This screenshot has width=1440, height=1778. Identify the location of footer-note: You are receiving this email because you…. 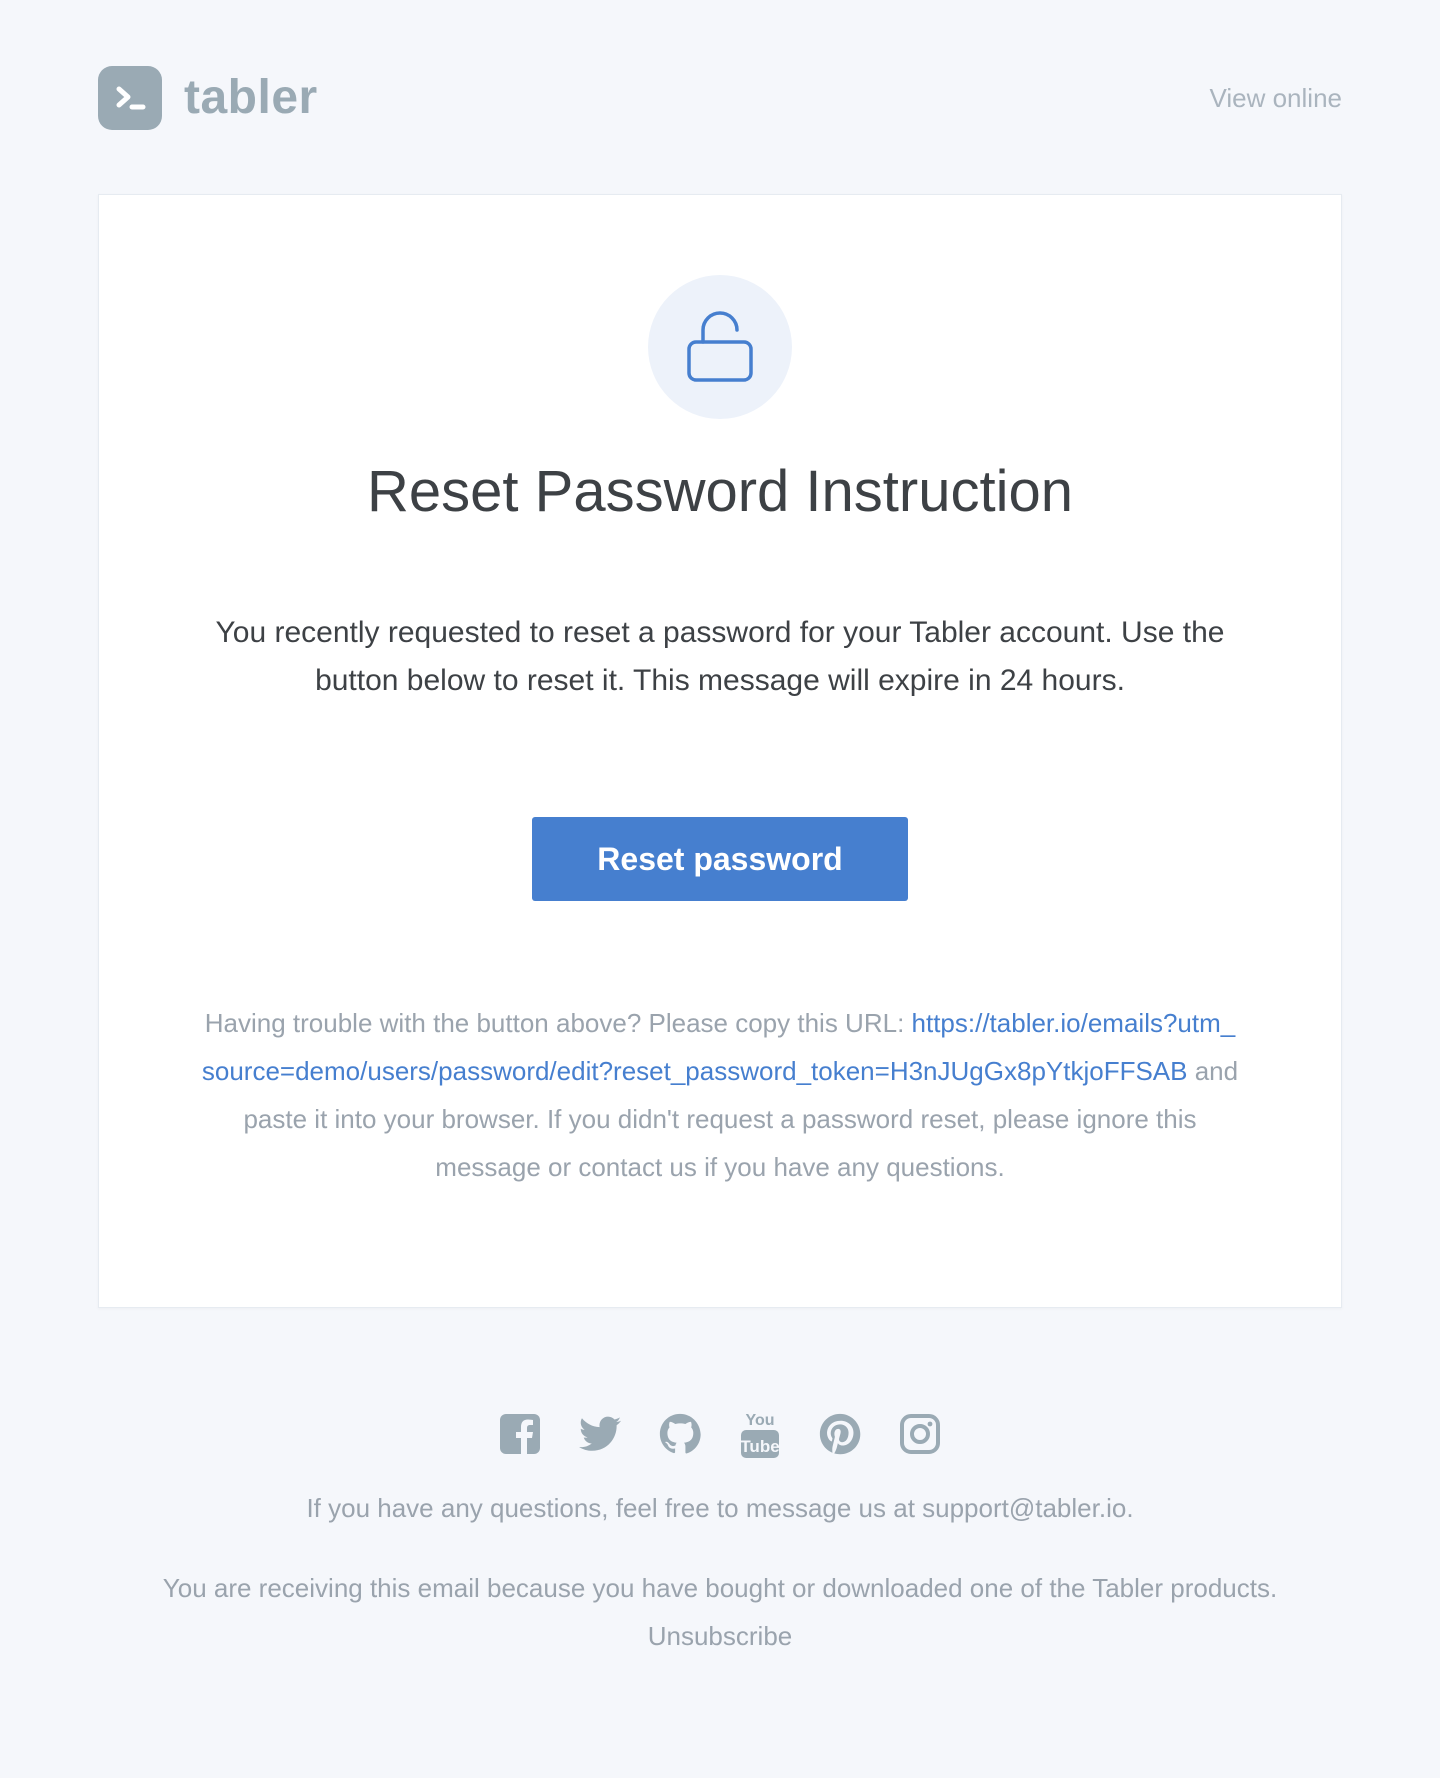
(720, 1612).